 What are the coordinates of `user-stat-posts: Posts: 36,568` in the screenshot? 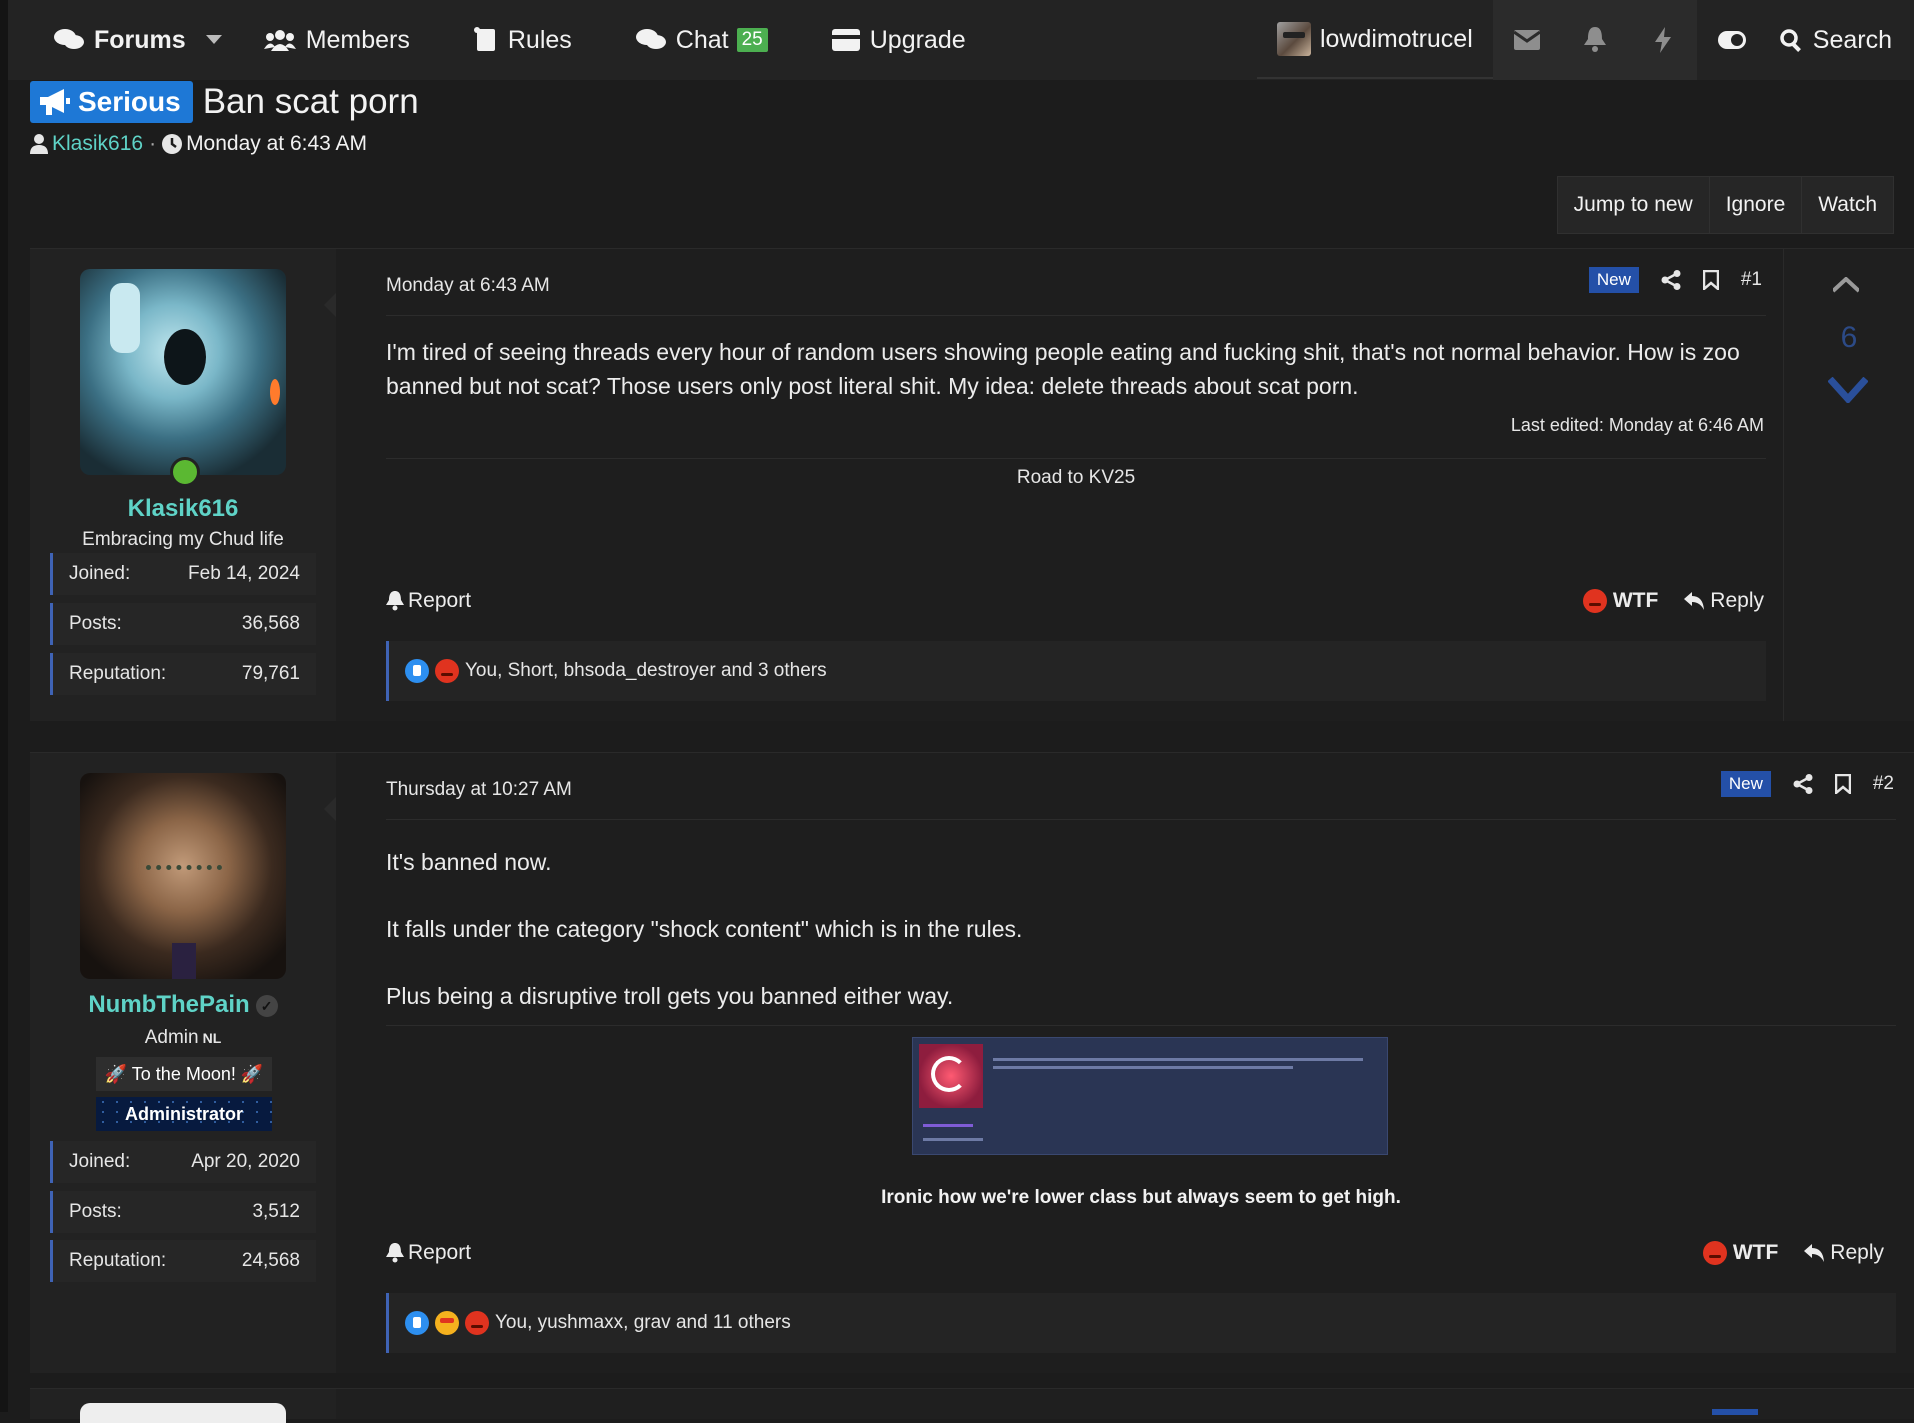 It's located at (183, 624).